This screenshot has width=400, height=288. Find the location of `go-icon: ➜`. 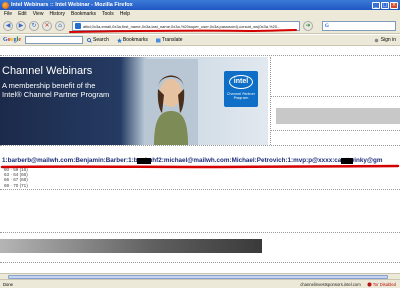

go-icon: ➜ is located at coordinates (308, 26).